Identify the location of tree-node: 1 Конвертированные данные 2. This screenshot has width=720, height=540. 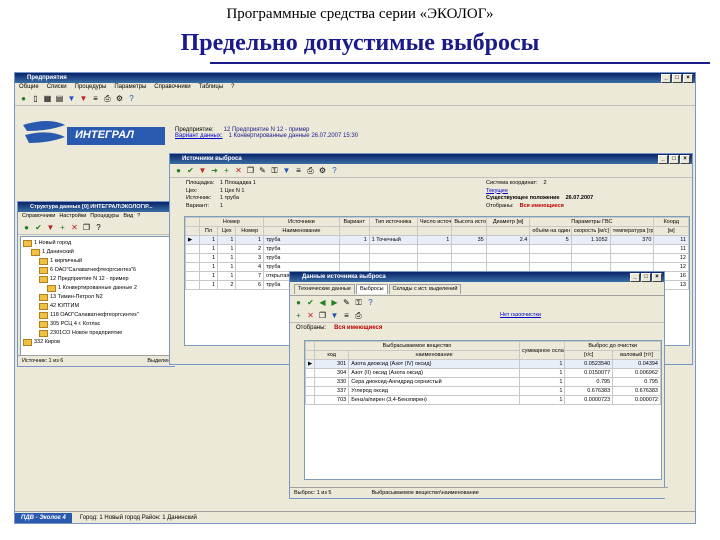
(99, 288).